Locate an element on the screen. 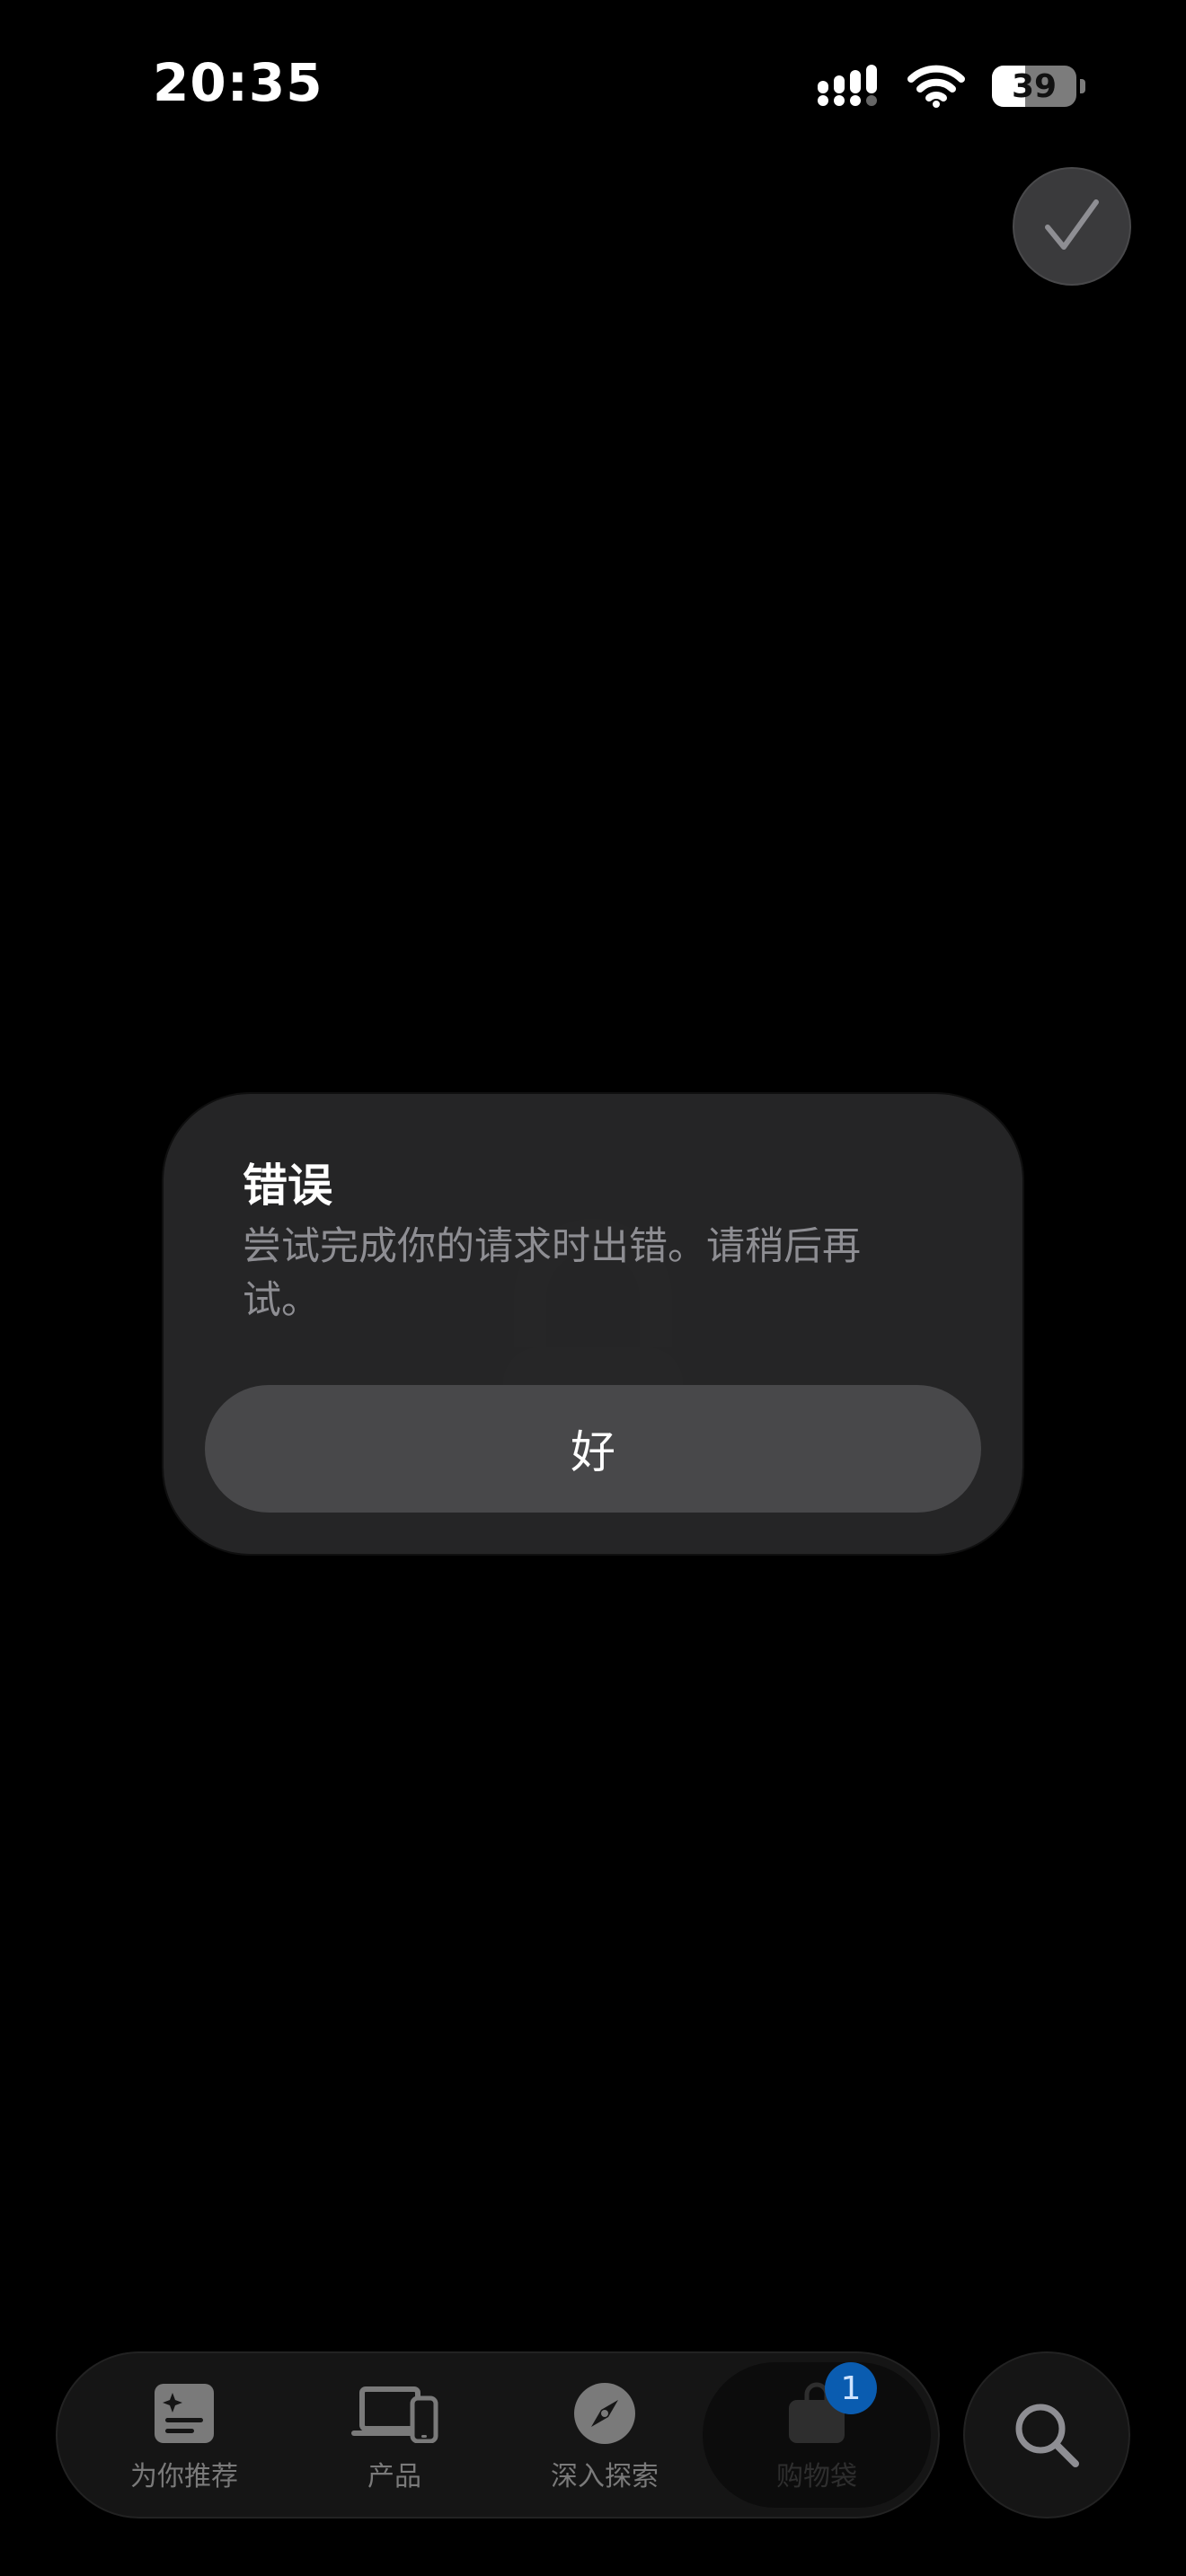  tab-label: 产品 is located at coordinates (394, 2476).